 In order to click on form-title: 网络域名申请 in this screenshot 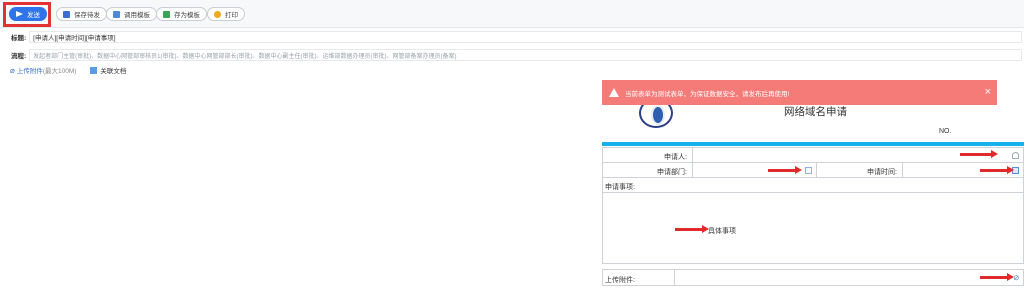, I will do `click(815, 112)`.